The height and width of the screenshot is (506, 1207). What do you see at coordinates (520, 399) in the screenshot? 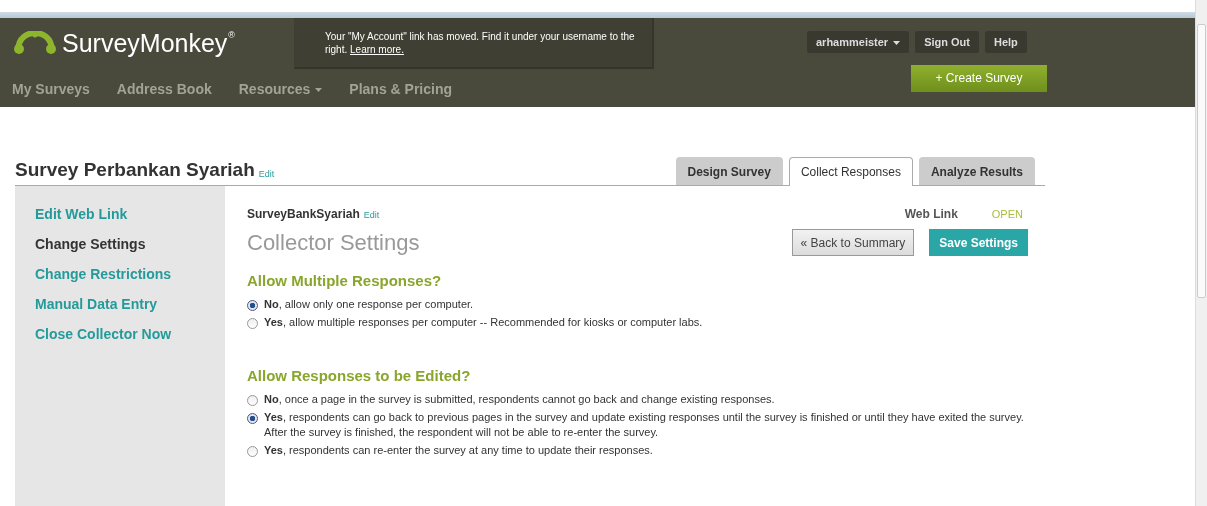
I see `option-label: No, once a page in the survey is submitted, respondents cannot go back and change existing responses.` at bounding box center [520, 399].